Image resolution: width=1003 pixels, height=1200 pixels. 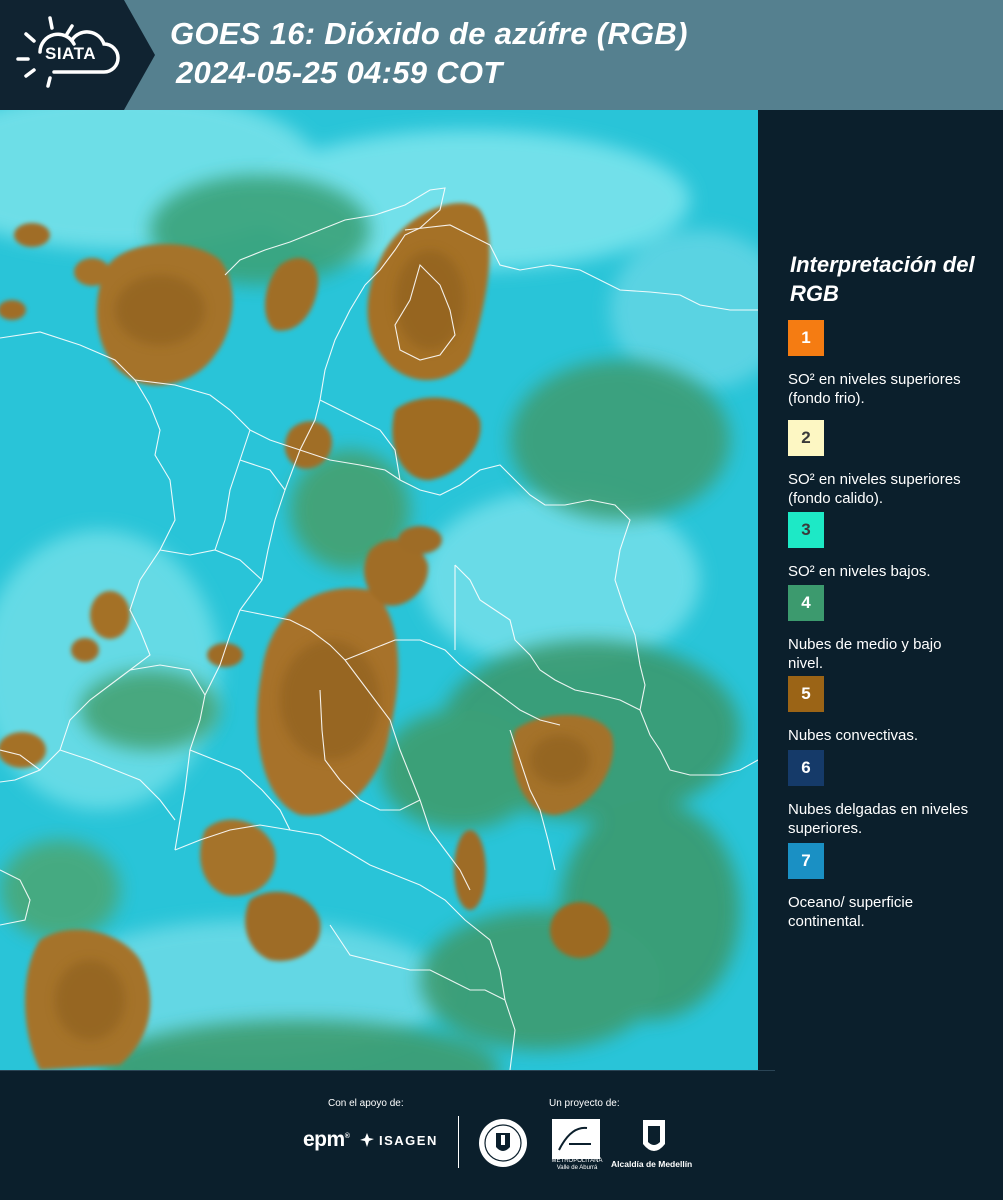 I want to click on footer-separator, so click(x=458, y=1142).